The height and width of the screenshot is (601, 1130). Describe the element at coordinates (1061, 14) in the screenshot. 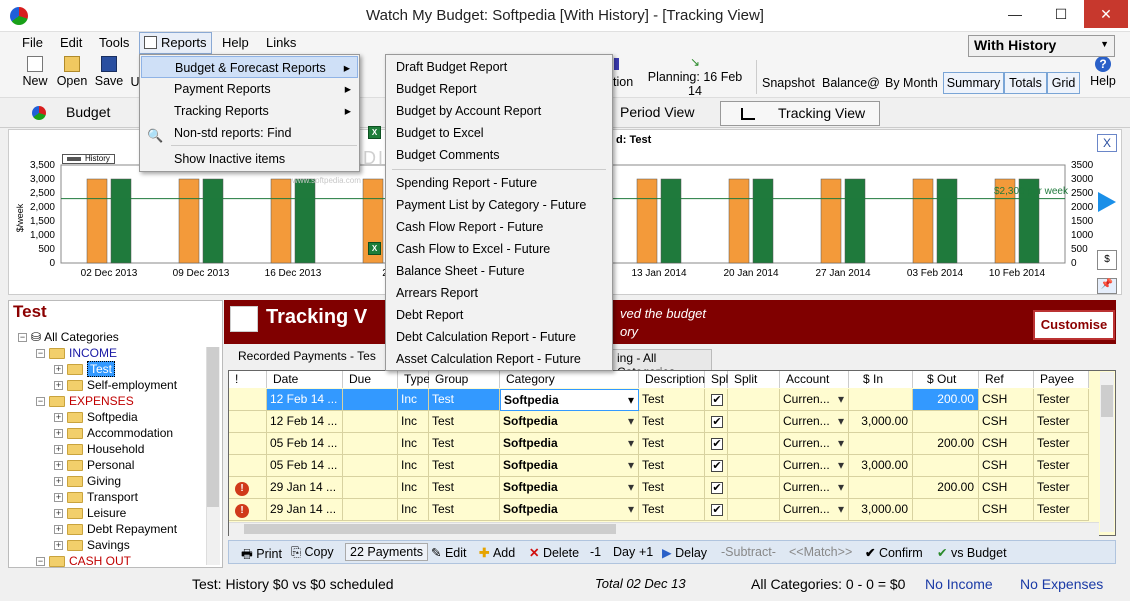

I see `maximize-button: ☐` at that location.